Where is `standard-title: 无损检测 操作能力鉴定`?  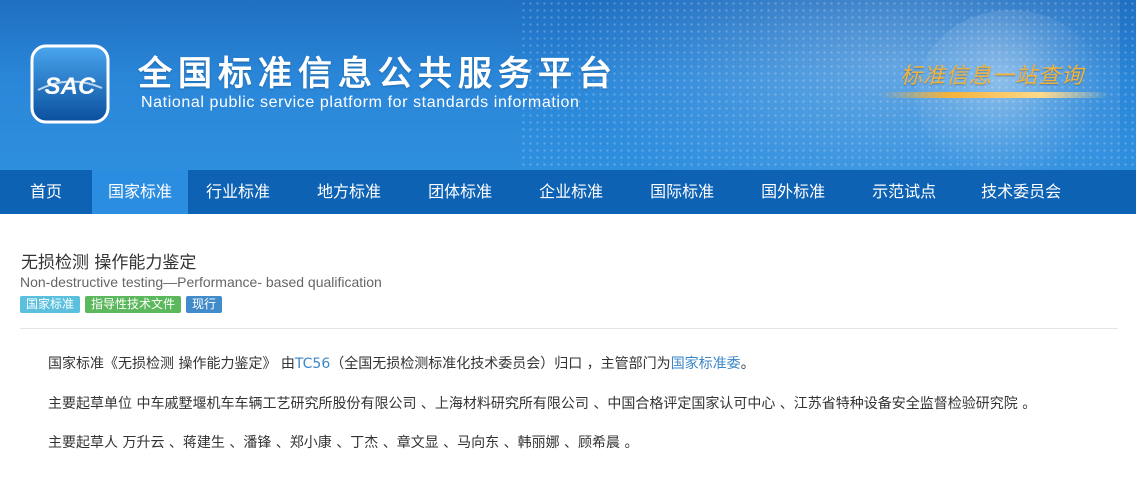
standard-title: 无损检测 操作能力鉴定 is located at coordinates (109, 263).